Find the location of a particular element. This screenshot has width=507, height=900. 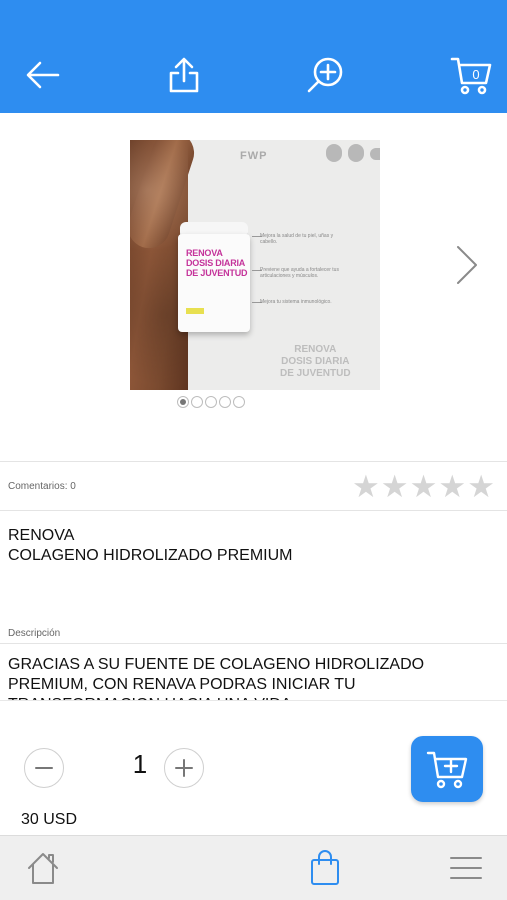

add-to-cart-icon is located at coordinates (447, 770).